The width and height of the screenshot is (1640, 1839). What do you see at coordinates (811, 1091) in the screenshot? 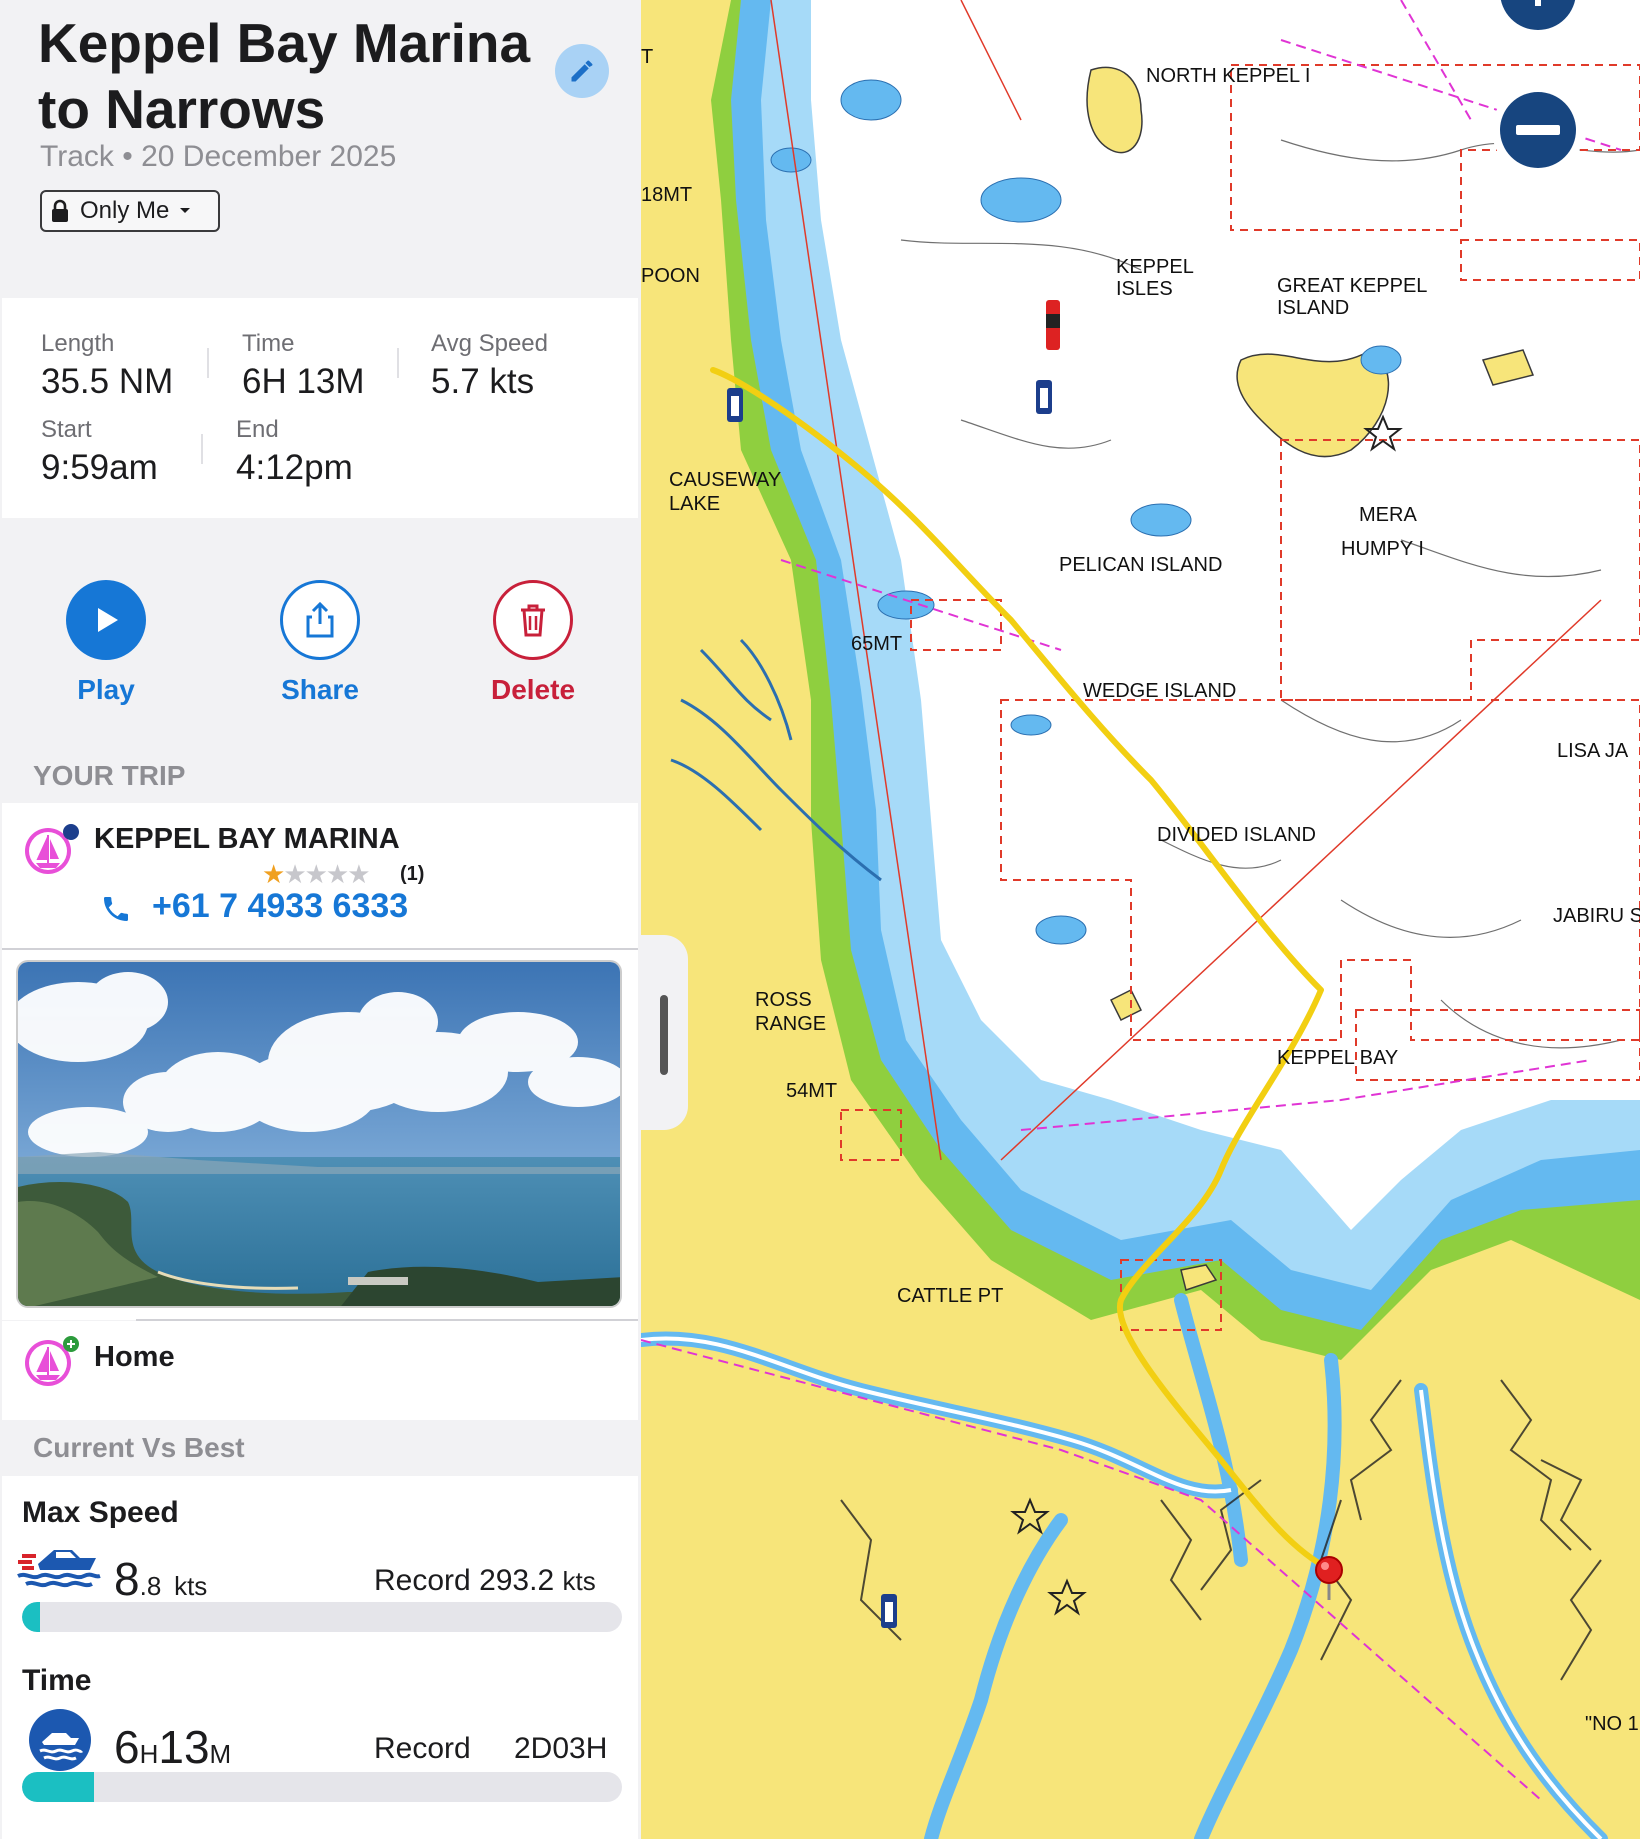
I see `map-label-54mt: 54MT` at bounding box center [811, 1091].